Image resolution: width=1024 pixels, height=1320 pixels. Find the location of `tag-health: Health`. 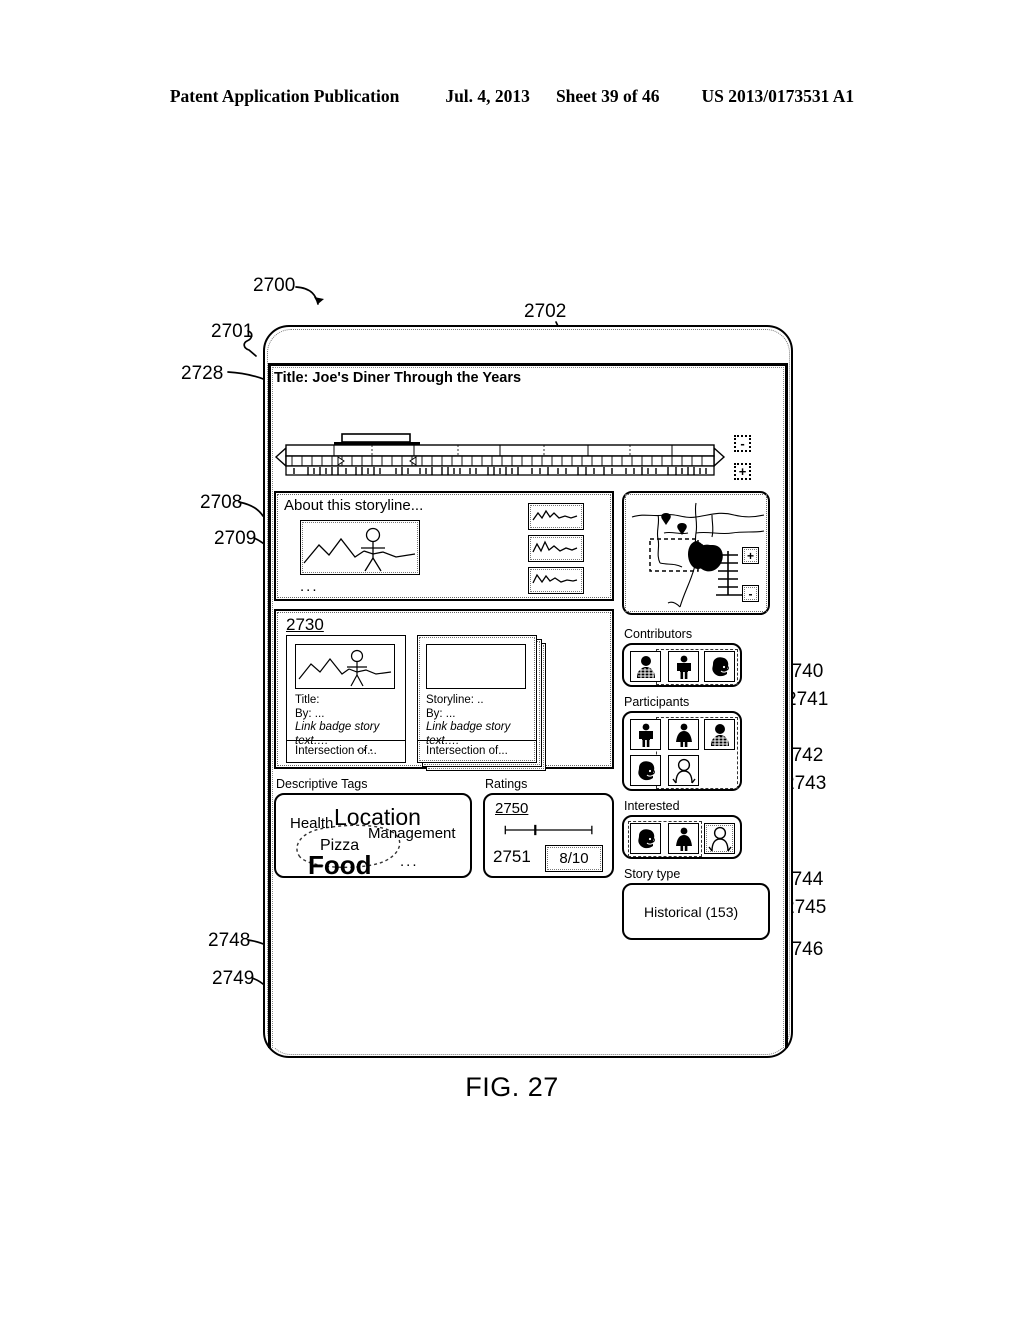

tag-health: Health is located at coordinates (311, 823).